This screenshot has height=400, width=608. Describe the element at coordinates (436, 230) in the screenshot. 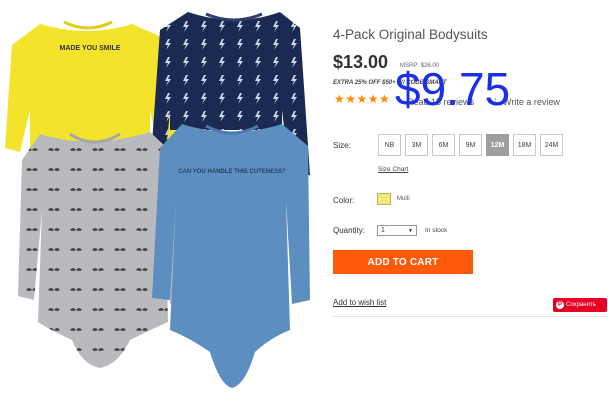

I see `stock-status: In stock` at that location.